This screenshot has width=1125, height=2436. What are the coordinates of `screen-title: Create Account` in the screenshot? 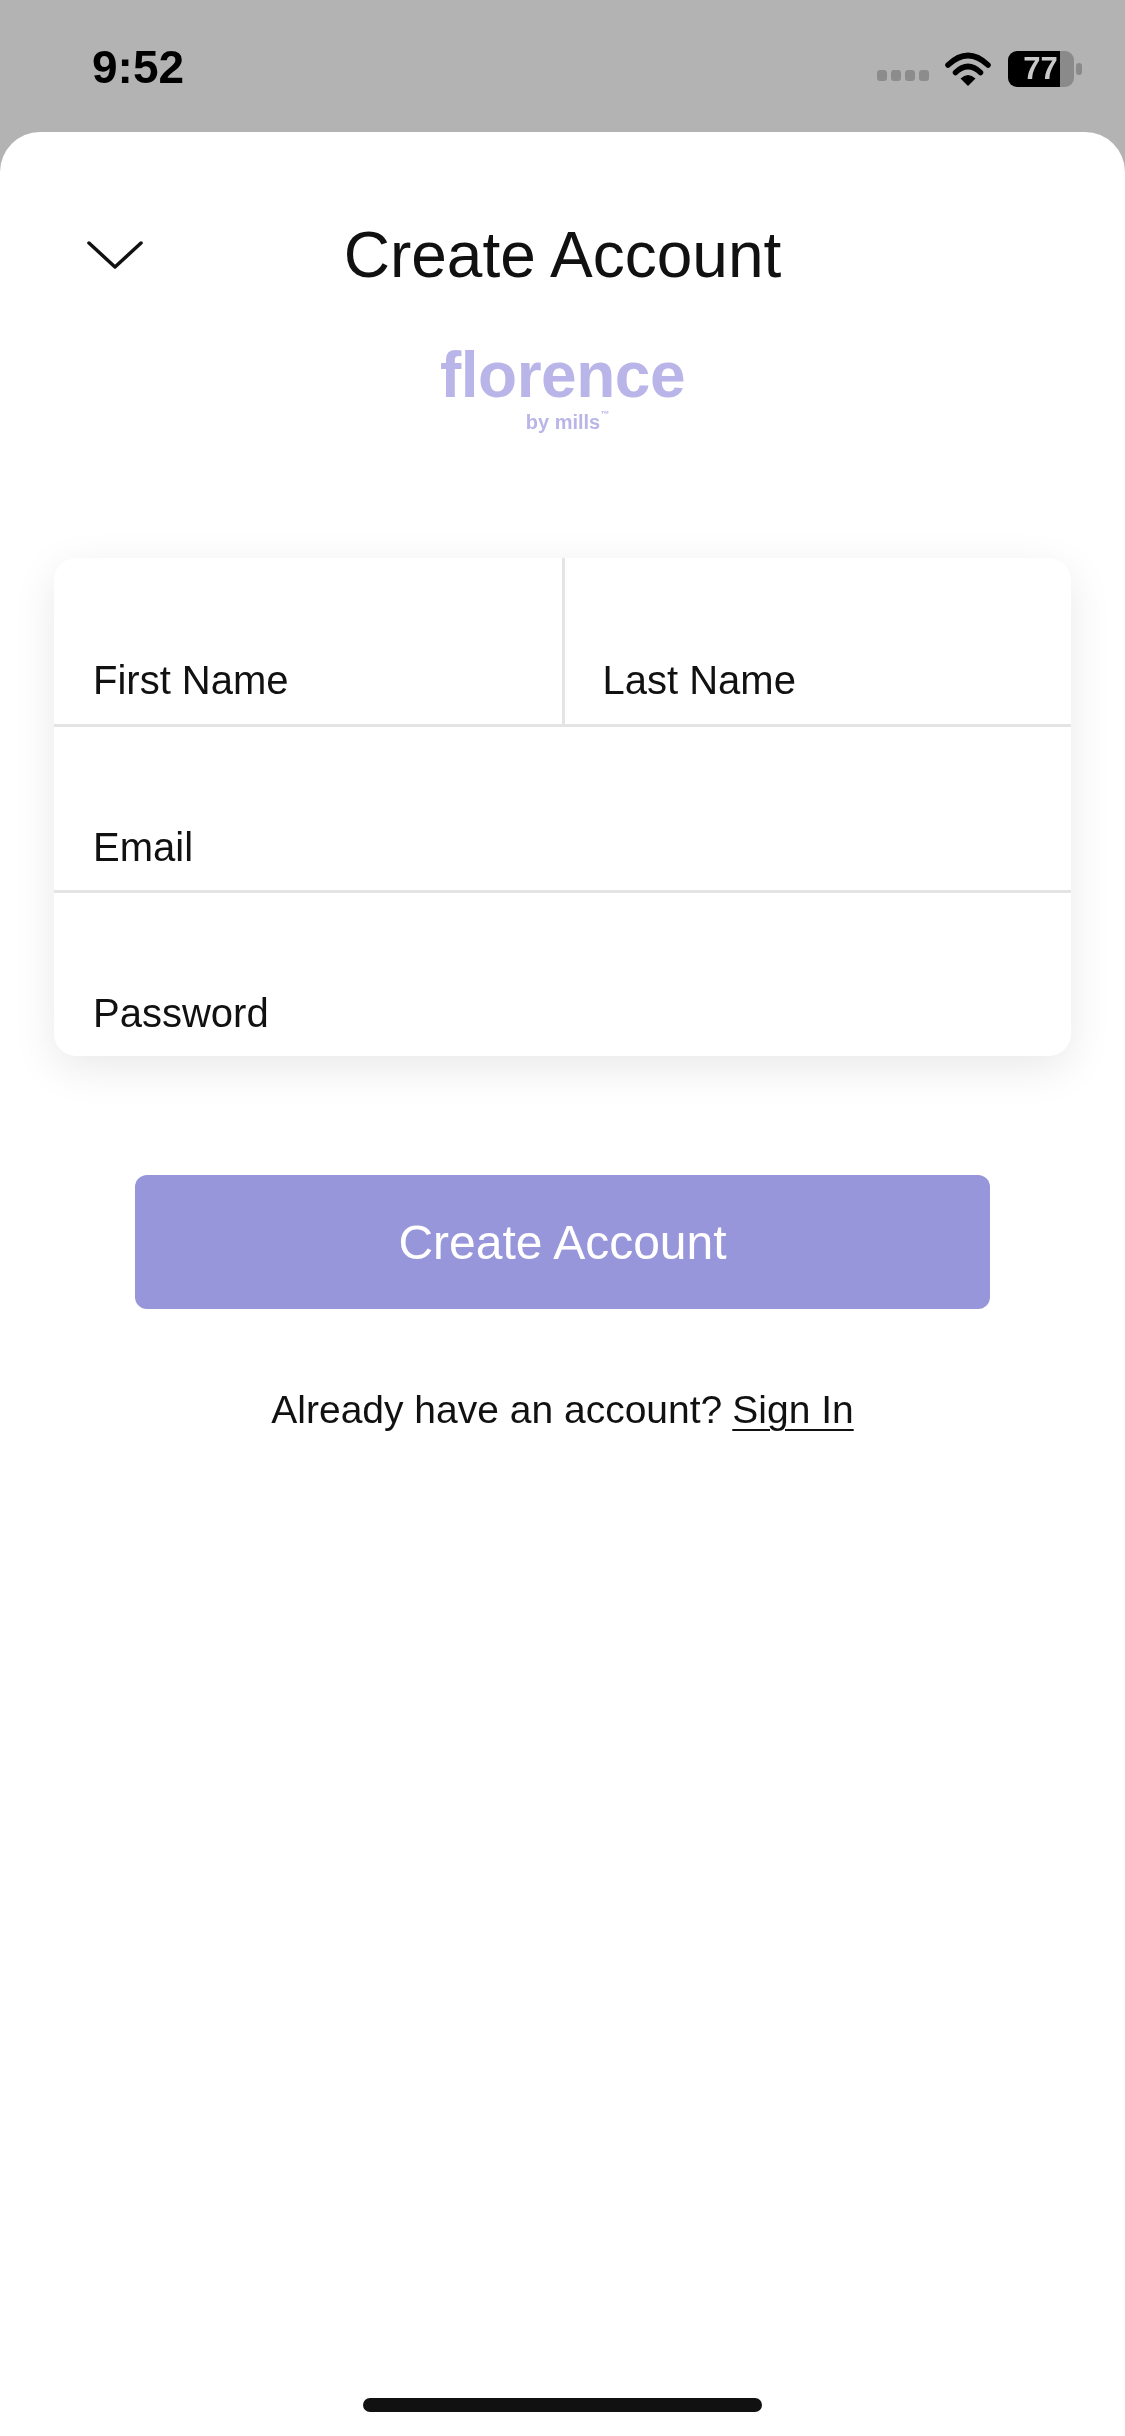 It's located at (562, 255).